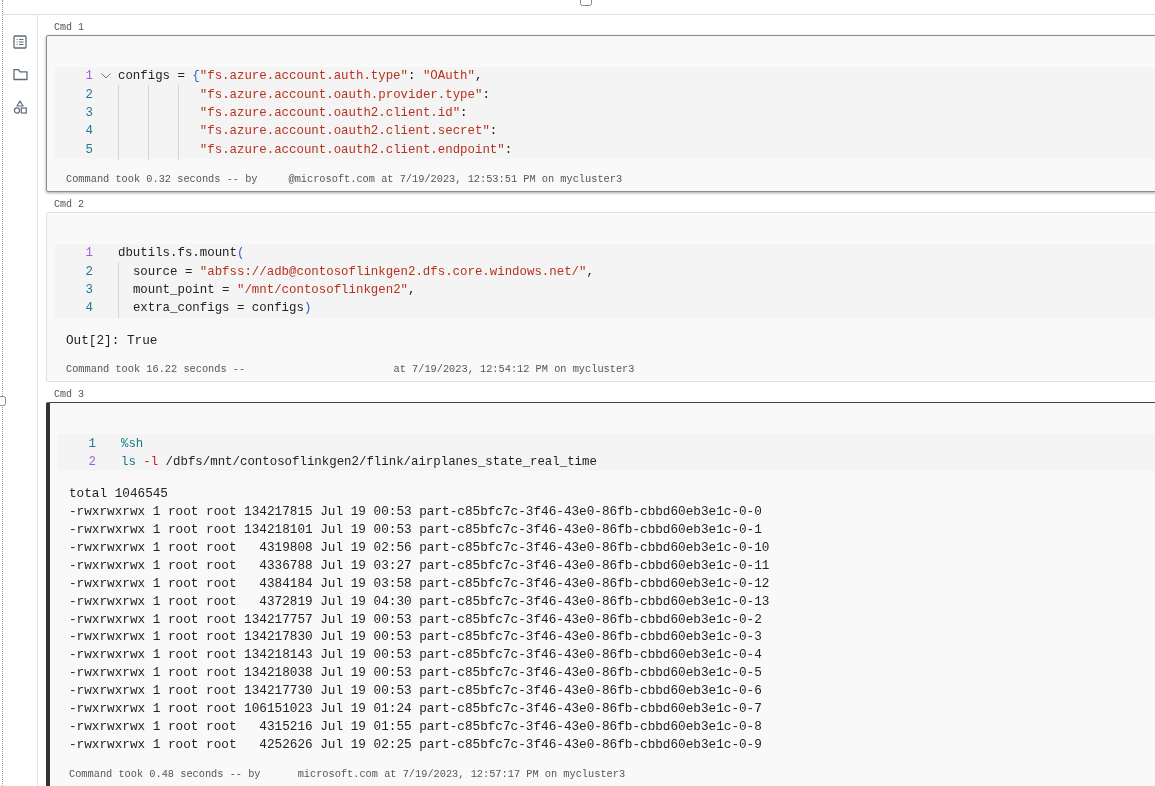 This screenshot has width=1155, height=786. I want to click on code-editor, so click(605, 113).